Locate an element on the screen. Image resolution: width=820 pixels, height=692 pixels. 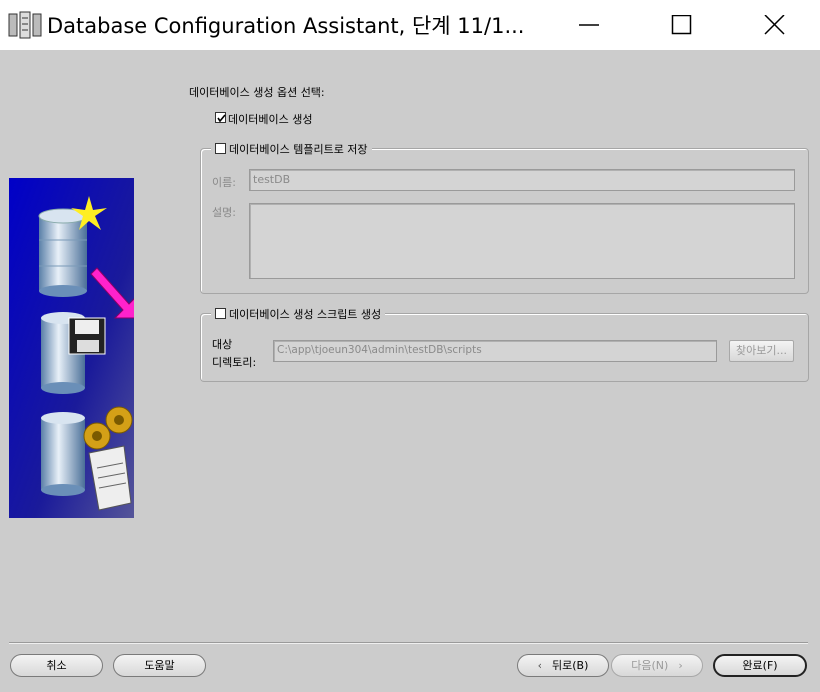
chevron-left-icon: ‹ is located at coordinates (540, 665).